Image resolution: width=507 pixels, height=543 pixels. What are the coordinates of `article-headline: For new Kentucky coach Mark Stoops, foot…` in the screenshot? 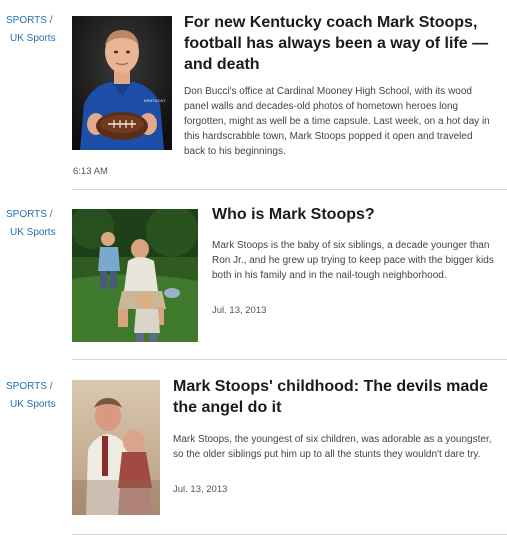 It's located at (339, 43).